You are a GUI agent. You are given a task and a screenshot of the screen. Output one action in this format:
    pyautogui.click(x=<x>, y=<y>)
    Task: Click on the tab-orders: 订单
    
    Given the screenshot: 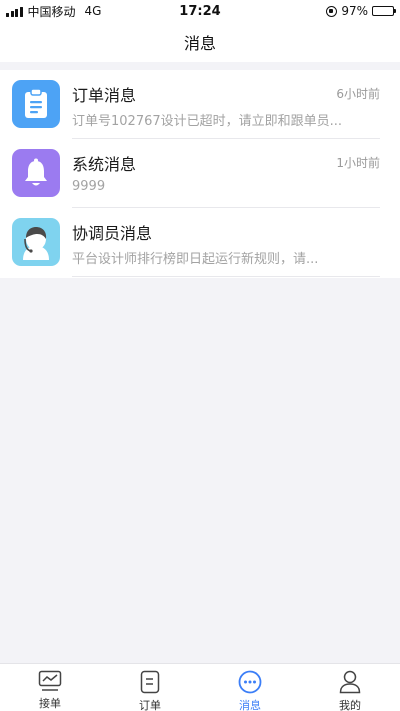 What is the action you would take?
    pyautogui.click(x=150, y=687)
    